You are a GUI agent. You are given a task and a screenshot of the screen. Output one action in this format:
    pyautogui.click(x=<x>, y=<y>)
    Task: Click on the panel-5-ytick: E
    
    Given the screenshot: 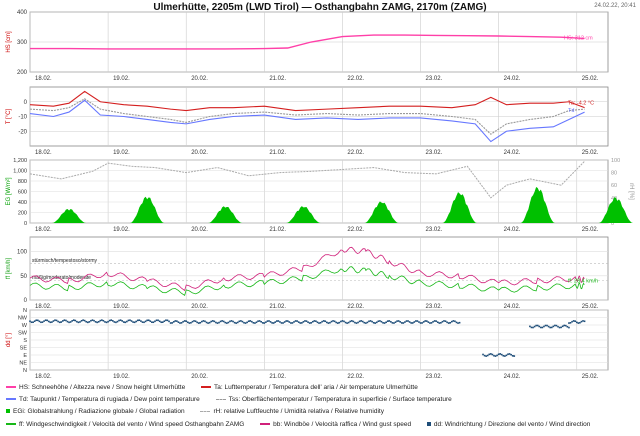 What is the action you would take?
    pyautogui.click(x=25, y=356)
    